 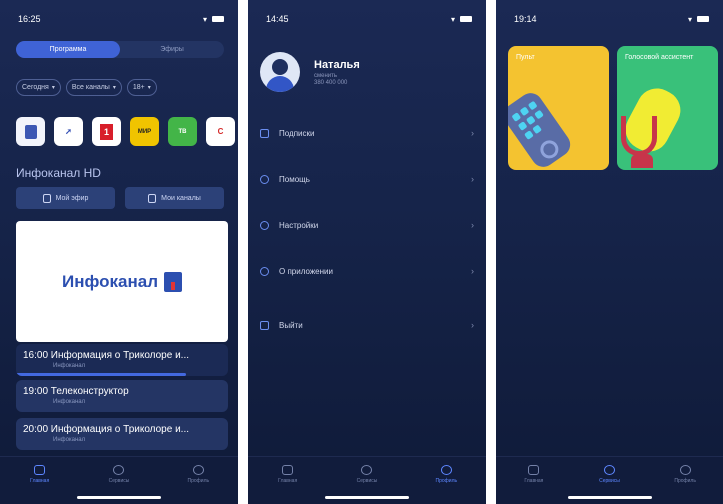 I want to click on menu-item-about: О приложении ›, so click(x=367, y=271).